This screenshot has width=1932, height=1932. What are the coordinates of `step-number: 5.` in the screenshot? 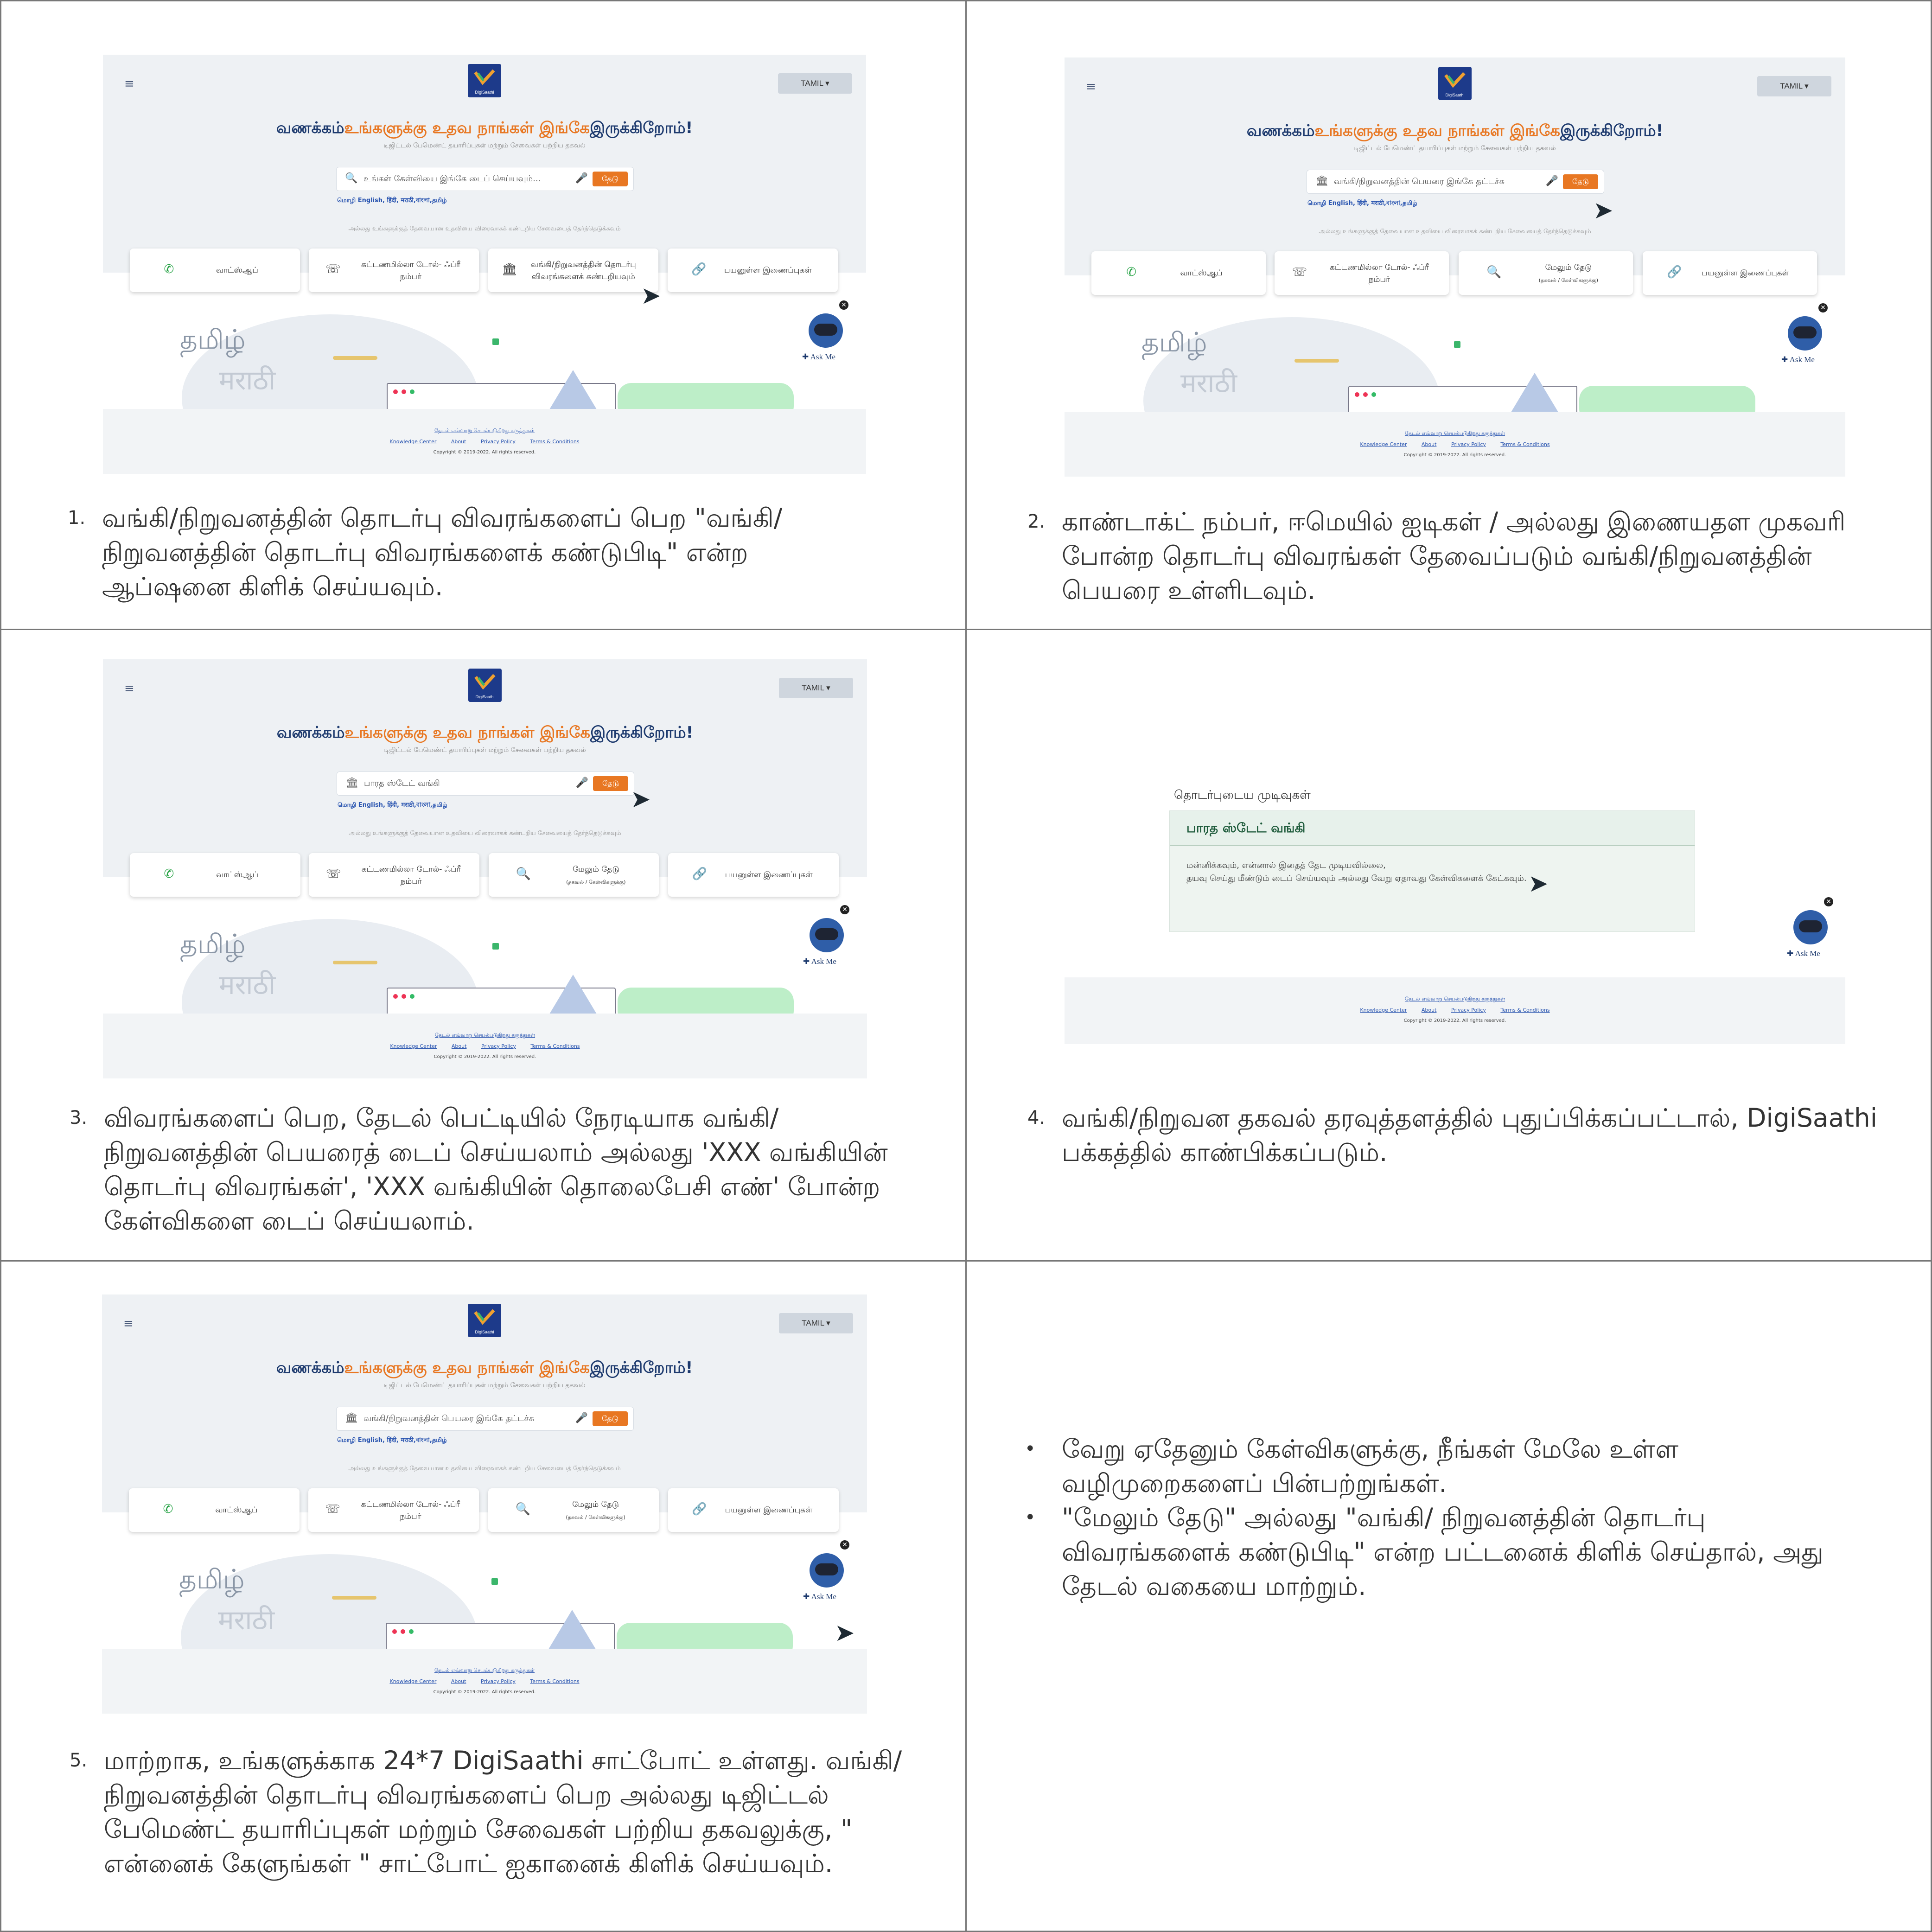 It's located at (79, 1760).